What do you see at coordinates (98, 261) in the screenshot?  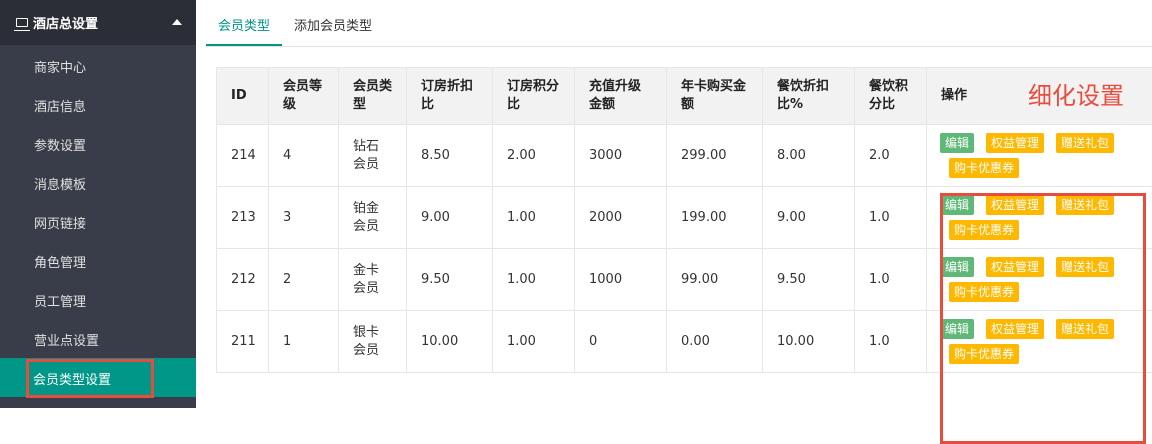 I see `sidebar-item-roles: 角色管理` at bounding box center [98, 261].